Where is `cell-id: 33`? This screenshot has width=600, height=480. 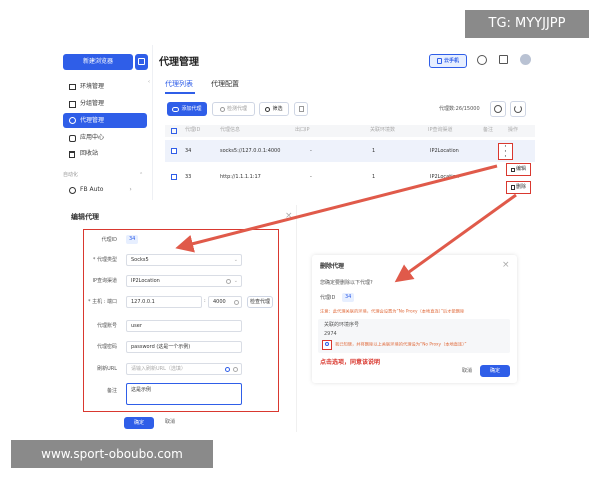
cell-id: 33 is located at coordinates (188, 177).